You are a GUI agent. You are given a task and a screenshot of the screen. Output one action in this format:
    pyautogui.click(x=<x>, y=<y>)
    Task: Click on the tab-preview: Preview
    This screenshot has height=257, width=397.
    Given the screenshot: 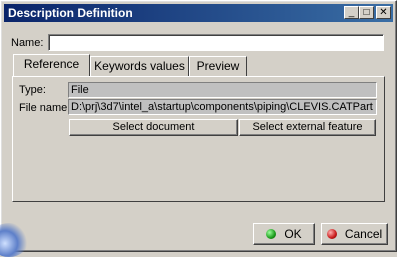 What is the action you would take?
    pyautogui.click(x=218, y=66)
    